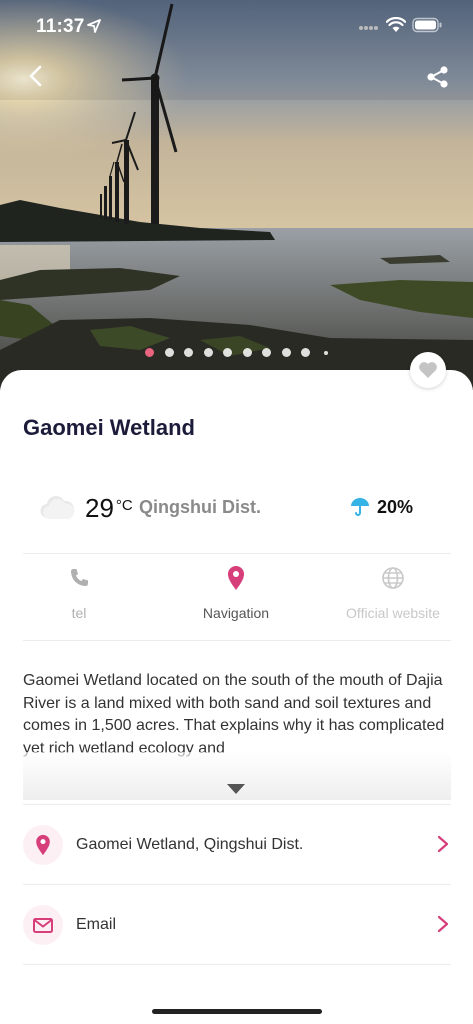  What do you see at coordinates (79, 577) in the screenshot?
I see `phone-icon` at bounding box center [79, 577].